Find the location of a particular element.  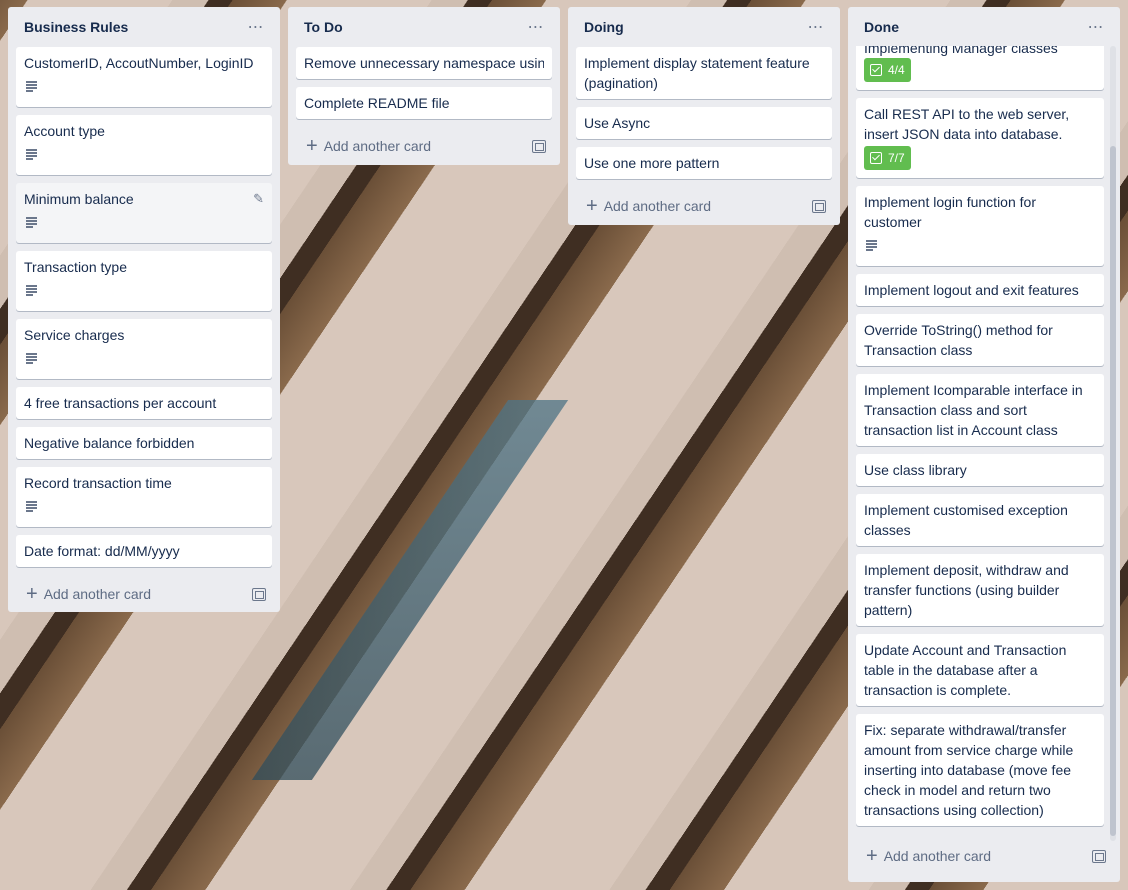

checklist-count: 4/4 is located at coordinates (896, 70).